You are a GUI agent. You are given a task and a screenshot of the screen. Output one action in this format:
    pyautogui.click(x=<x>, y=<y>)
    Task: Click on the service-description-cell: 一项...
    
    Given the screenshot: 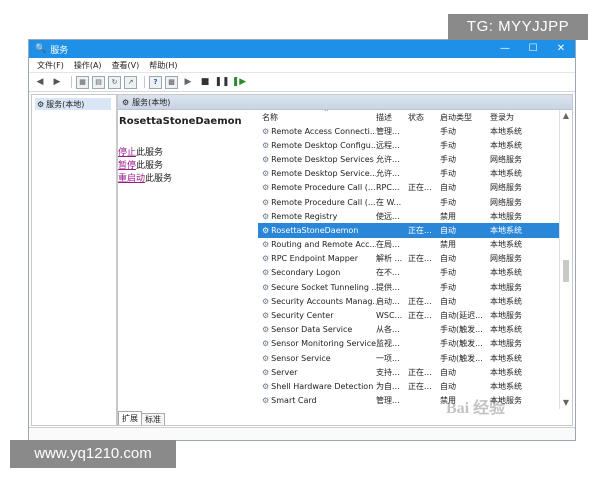 What is the action you would take?
    pyautogui.click(x=388, y=358)
    